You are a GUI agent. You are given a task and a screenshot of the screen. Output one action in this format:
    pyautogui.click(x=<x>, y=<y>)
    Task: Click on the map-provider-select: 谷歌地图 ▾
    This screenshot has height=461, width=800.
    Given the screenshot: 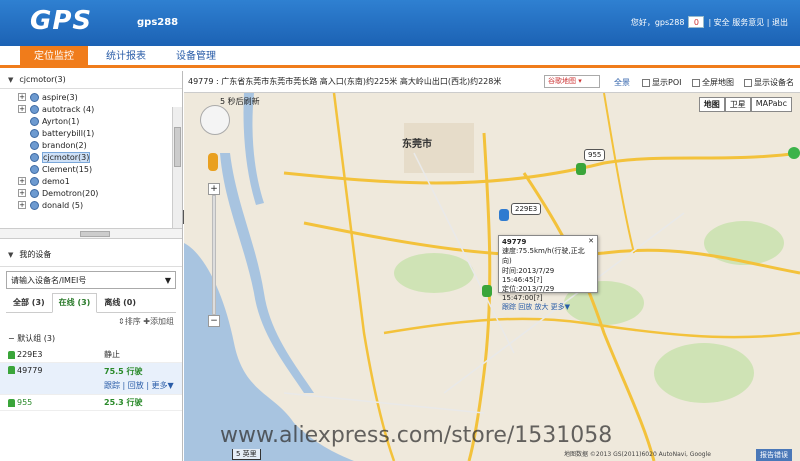 What is the action you would take?
    pyautogui.click(x=572, y=81)
    